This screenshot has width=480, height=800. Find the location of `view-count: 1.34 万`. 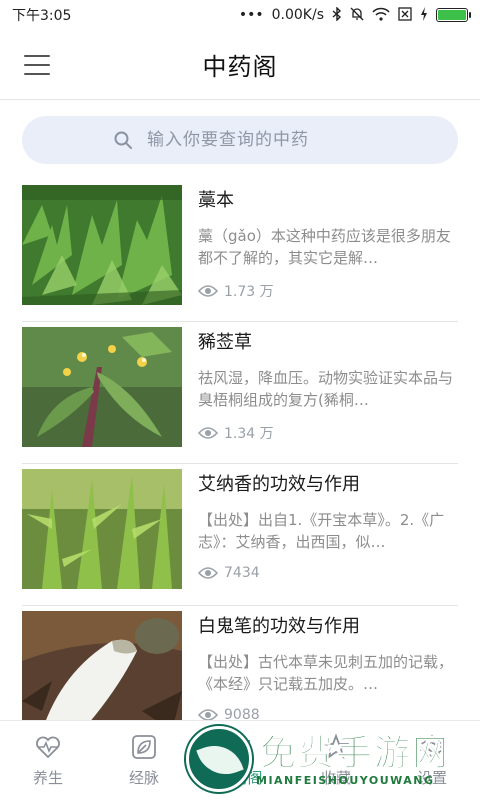

view-count: 1.34 万 is located at coordinates (236, 433).